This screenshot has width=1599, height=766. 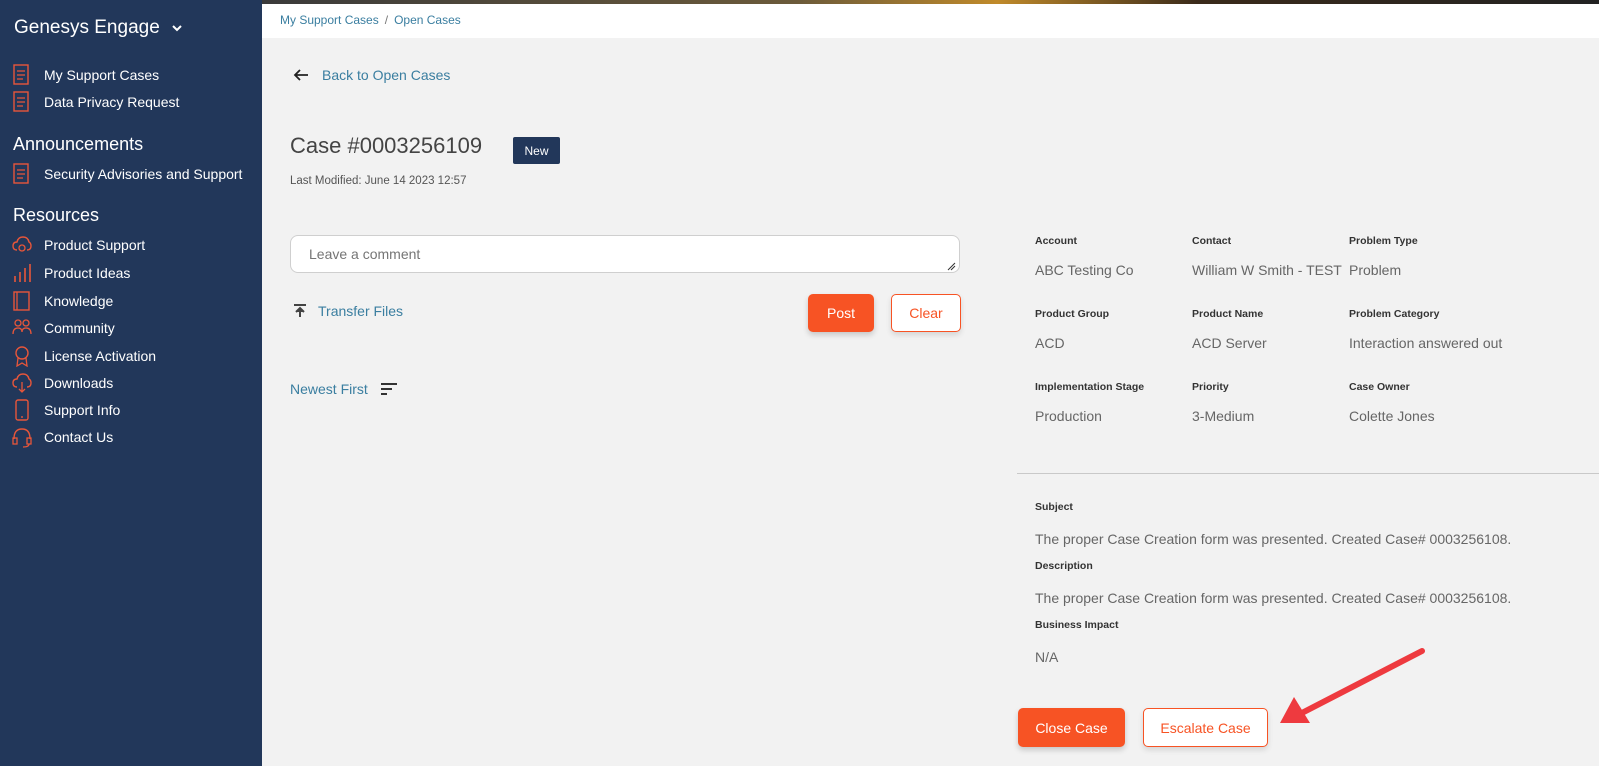 What do you see at coordinates (22, 301) in the screenshot?
I see `book-icon` at bounding box center [22, 301].